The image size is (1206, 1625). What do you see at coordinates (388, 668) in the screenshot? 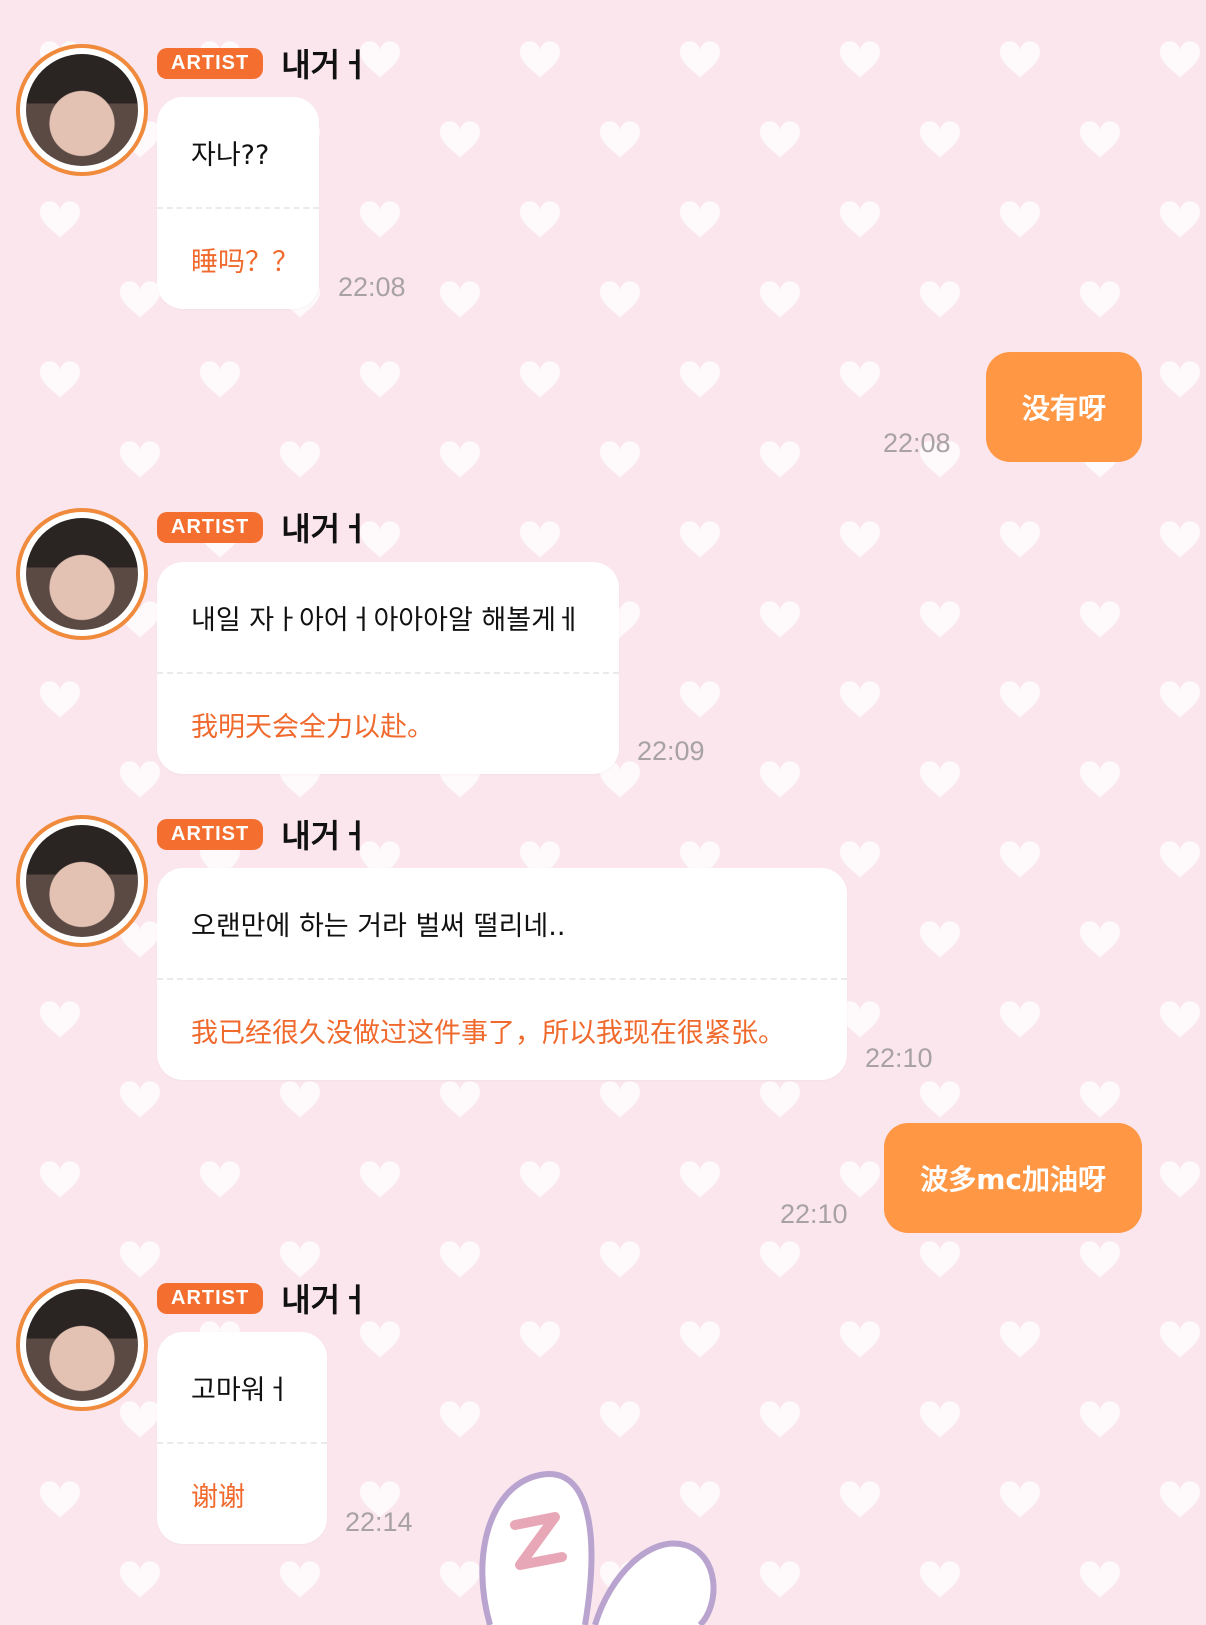
I see `message-bubble: 내일 자ㅏ아어ㅓ아아아알 해볼게ㅔ 我明天会全力以赴。` at bounding box center [388, 668].